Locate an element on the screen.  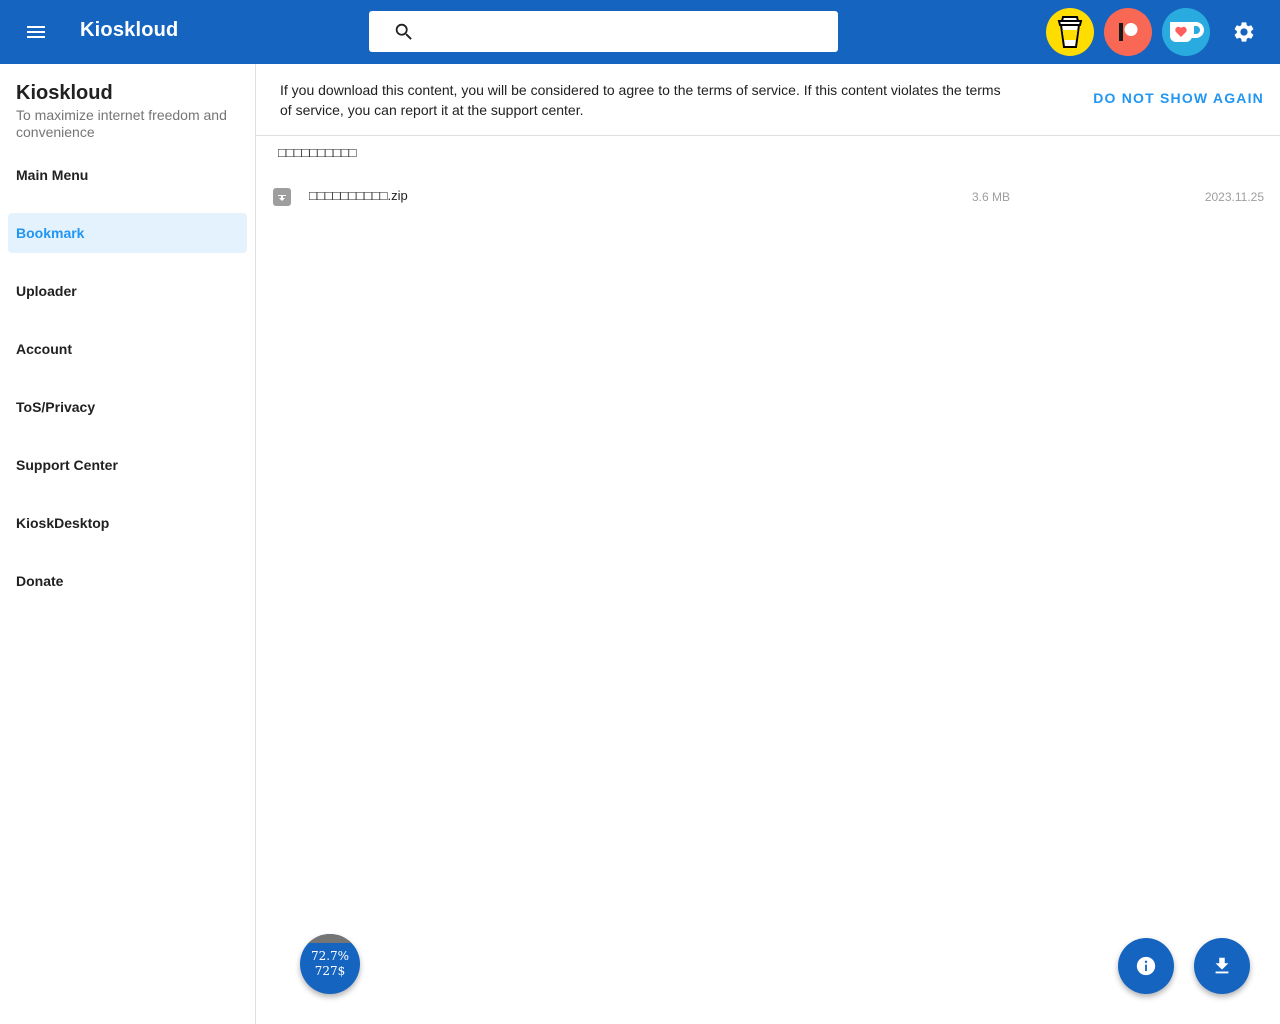
settings-button is located at coordinates (1244, 32).